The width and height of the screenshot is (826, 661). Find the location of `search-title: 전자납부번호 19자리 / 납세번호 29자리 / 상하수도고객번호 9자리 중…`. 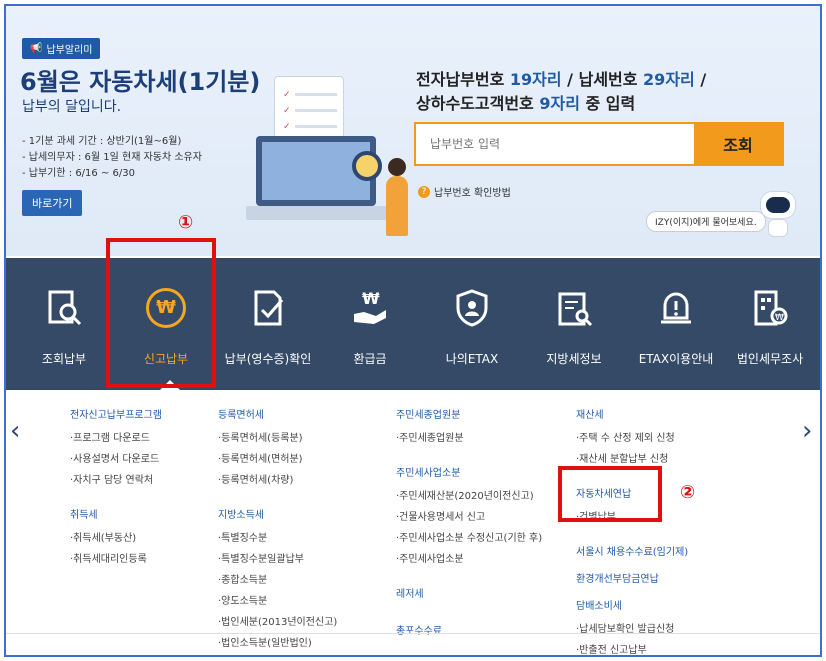

search-title: 전자납부번호 19자리 / 납세번호 29자리 / 상하수도고객번호 9자리 중… is located at coordinates (561, 91).